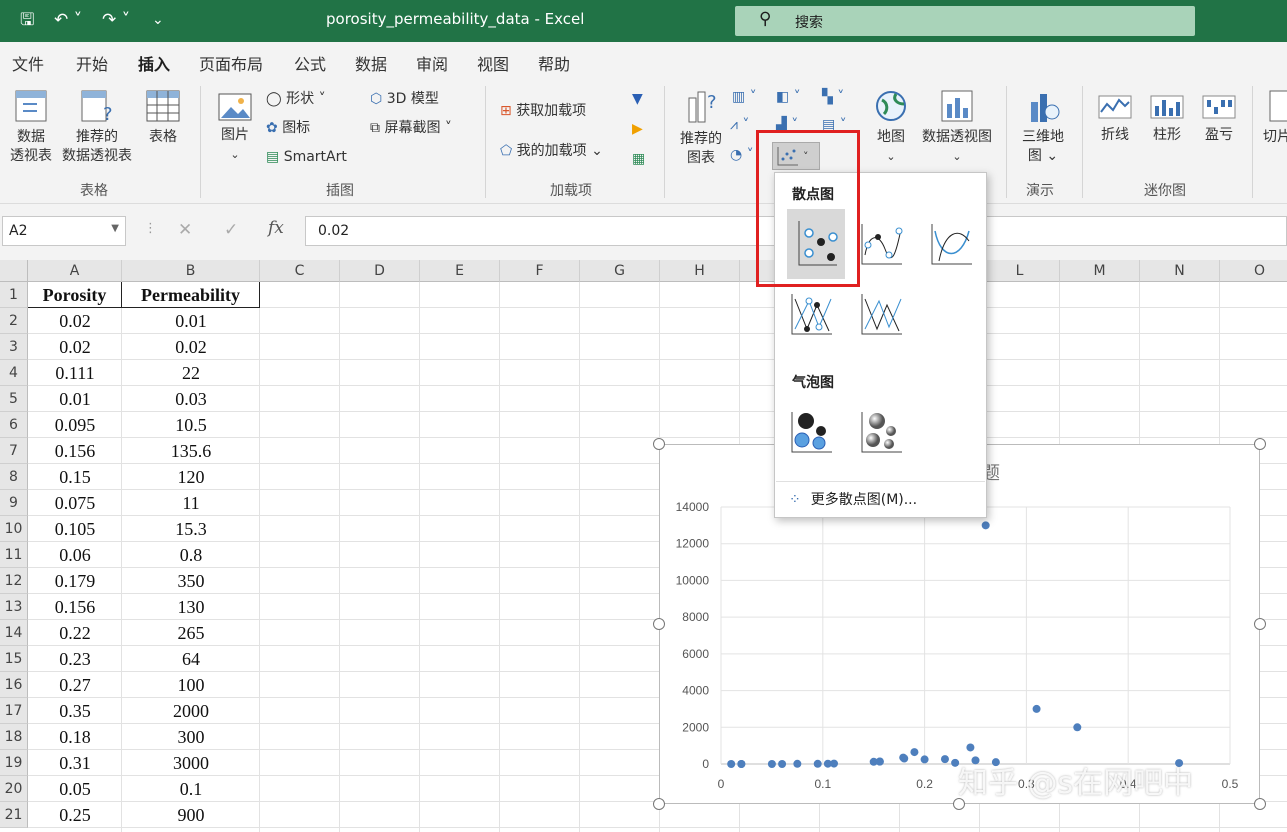  What do you see at coordinates (75, 321) in the screenshot?
I see `cell-A2: 0.02` at bounding box center [75, 321].